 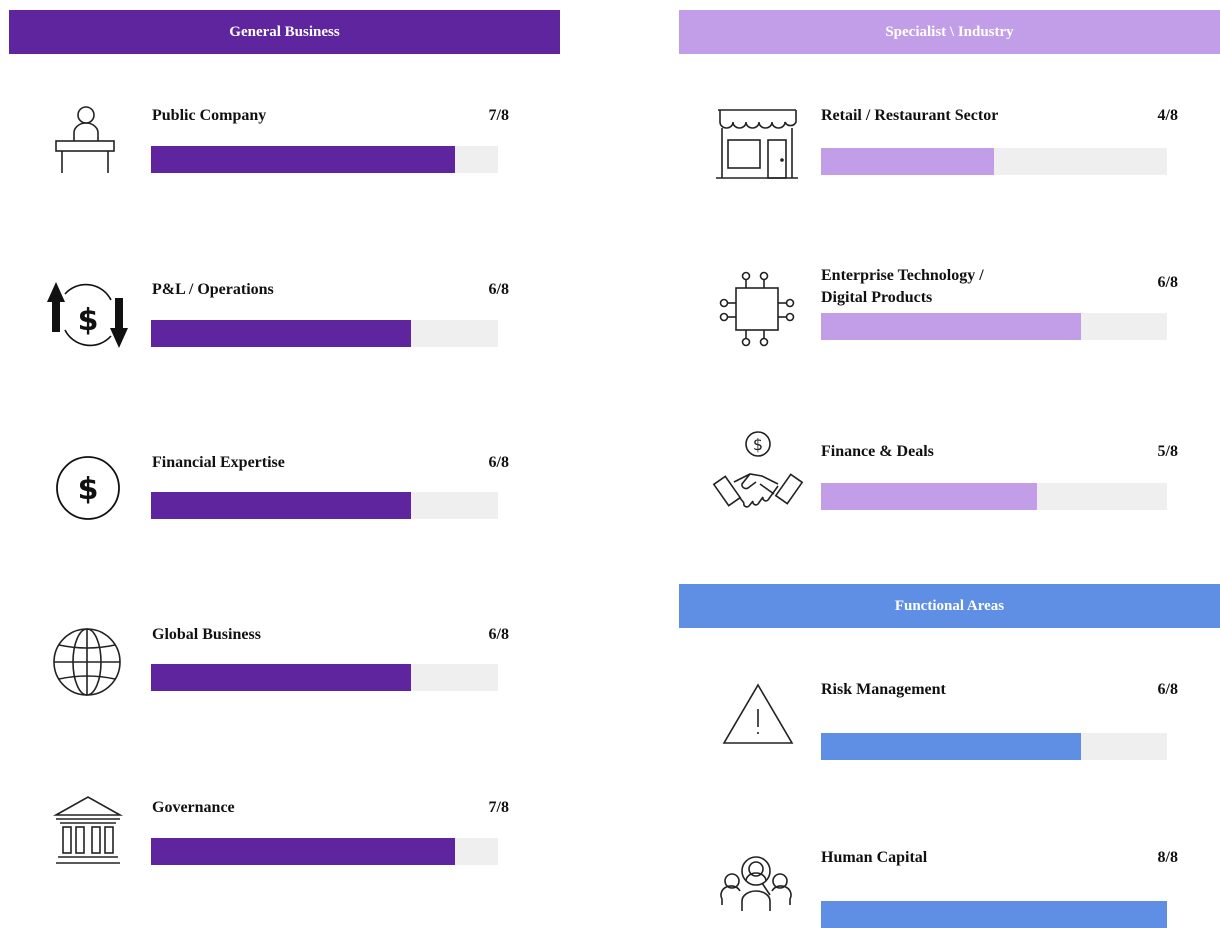 What do you see at coordinates (757, 309) in the screenshot?
I see `microchip-icon` at bounding box center [757, 309].